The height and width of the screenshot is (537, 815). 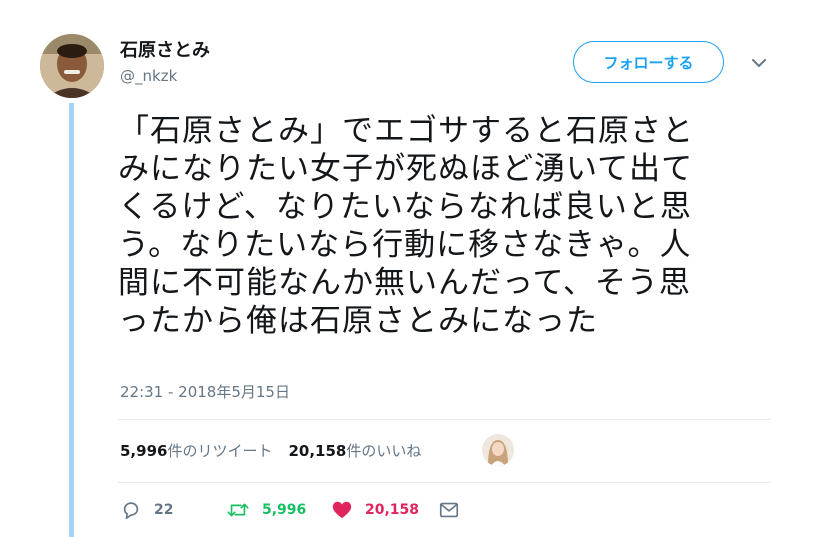 I want to click on reply-count: 22, so click(x=164, y=510).